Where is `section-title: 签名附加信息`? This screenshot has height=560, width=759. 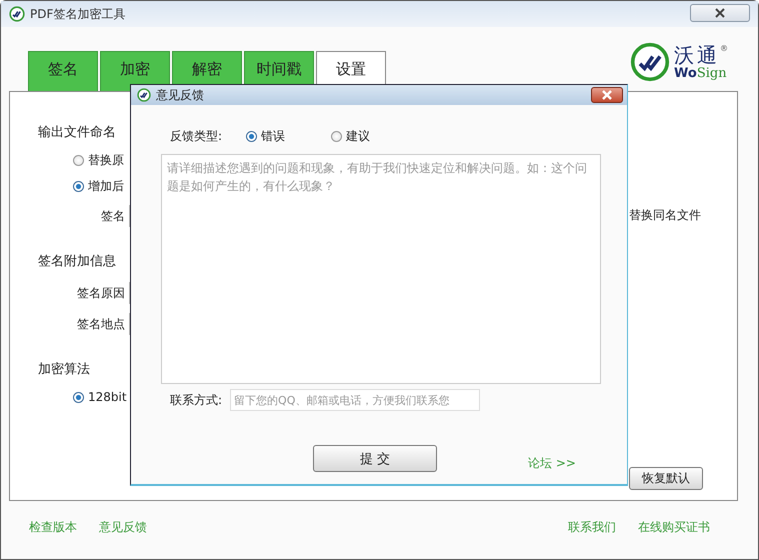 section-title: 签名附加信息 is located at coordinates (77, 261).